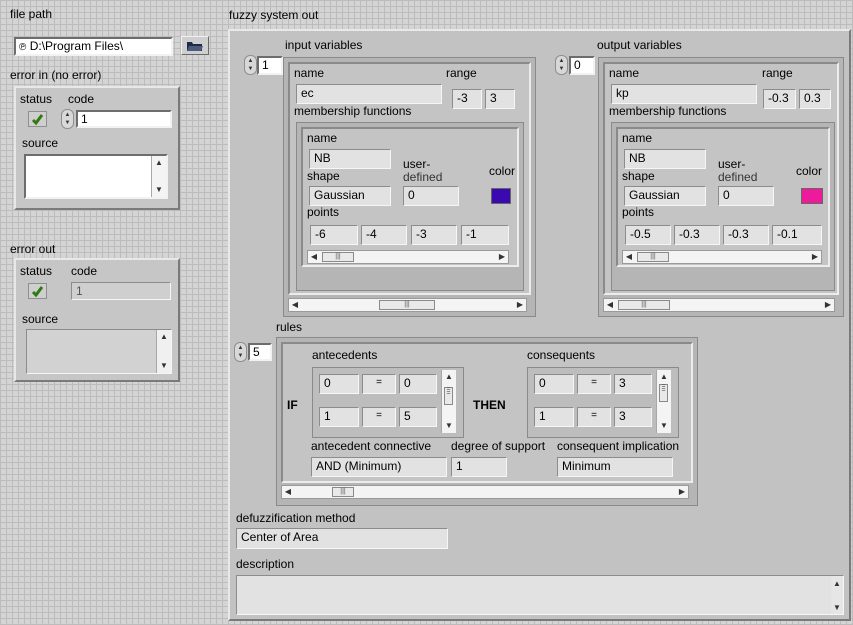 Image resolution: width=853 pixels, height=625 pixels. What do you see at coordinates (195, 45) in the screenshot?
I see `browse-button` at bounding box center [195, 45].